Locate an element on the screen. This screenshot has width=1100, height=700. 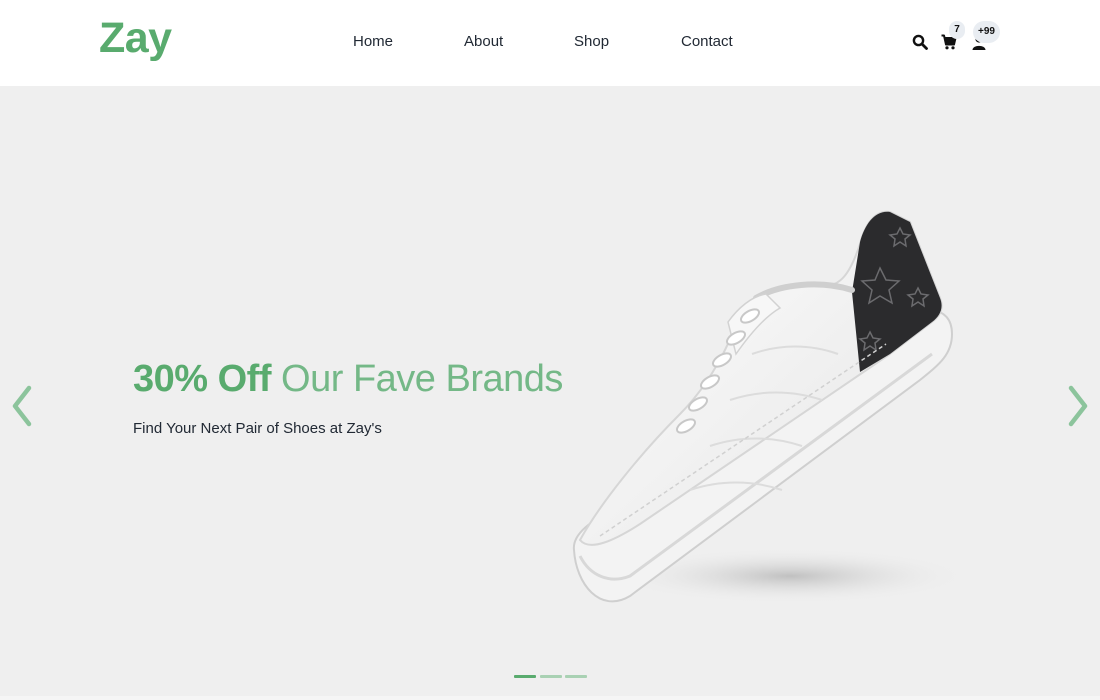
cart-count-badge: 7 is located at coordinates (957, 30).